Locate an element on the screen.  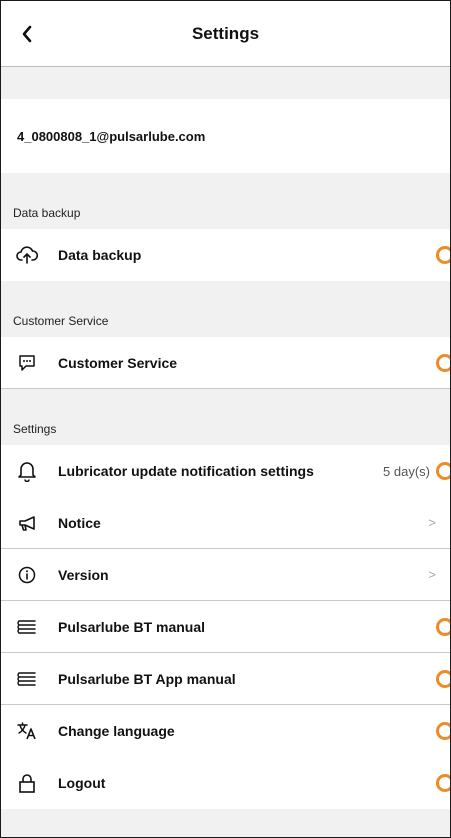
section-label-settings: Settings is located at coordinates (35, 429).